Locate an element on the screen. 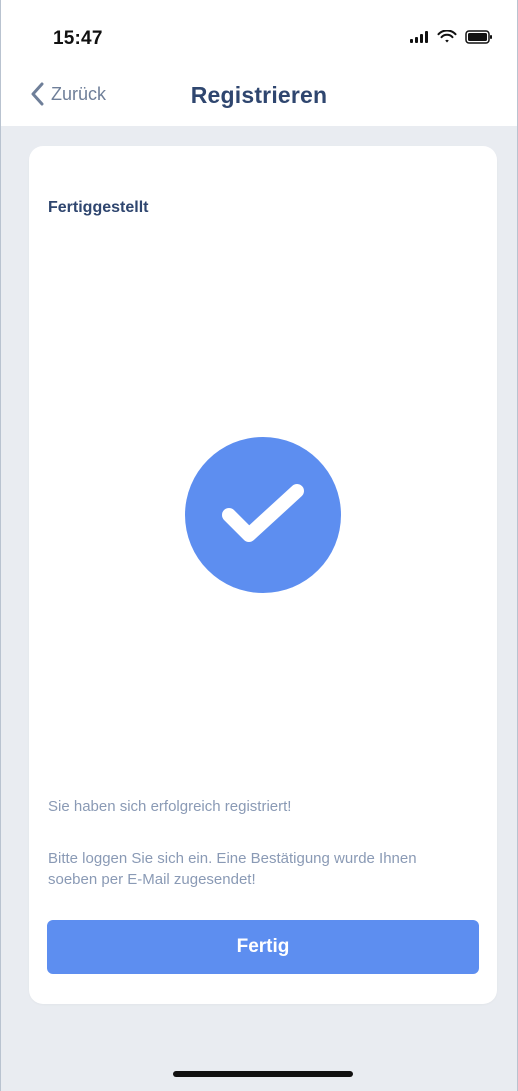  status-time: 15:47 is located at coordinates (78, 38).